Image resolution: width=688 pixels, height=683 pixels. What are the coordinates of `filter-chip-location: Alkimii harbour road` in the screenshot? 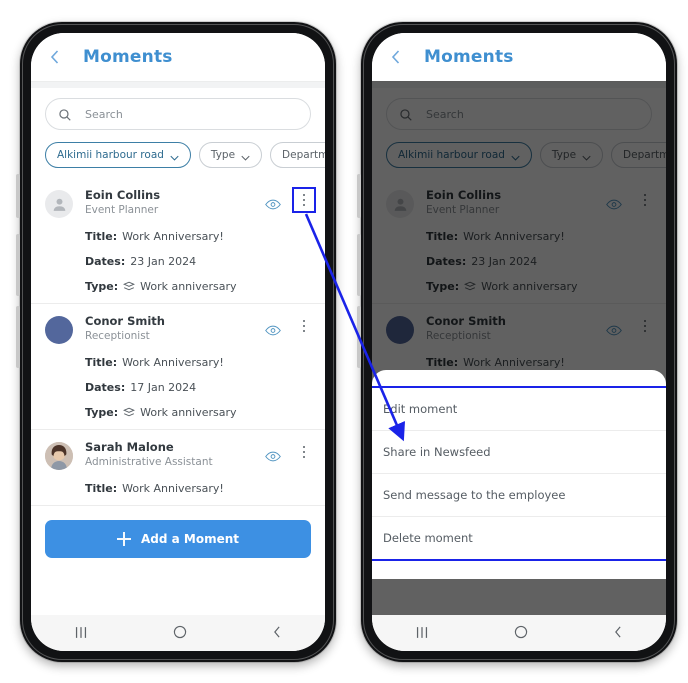 It's located at (118, 155).